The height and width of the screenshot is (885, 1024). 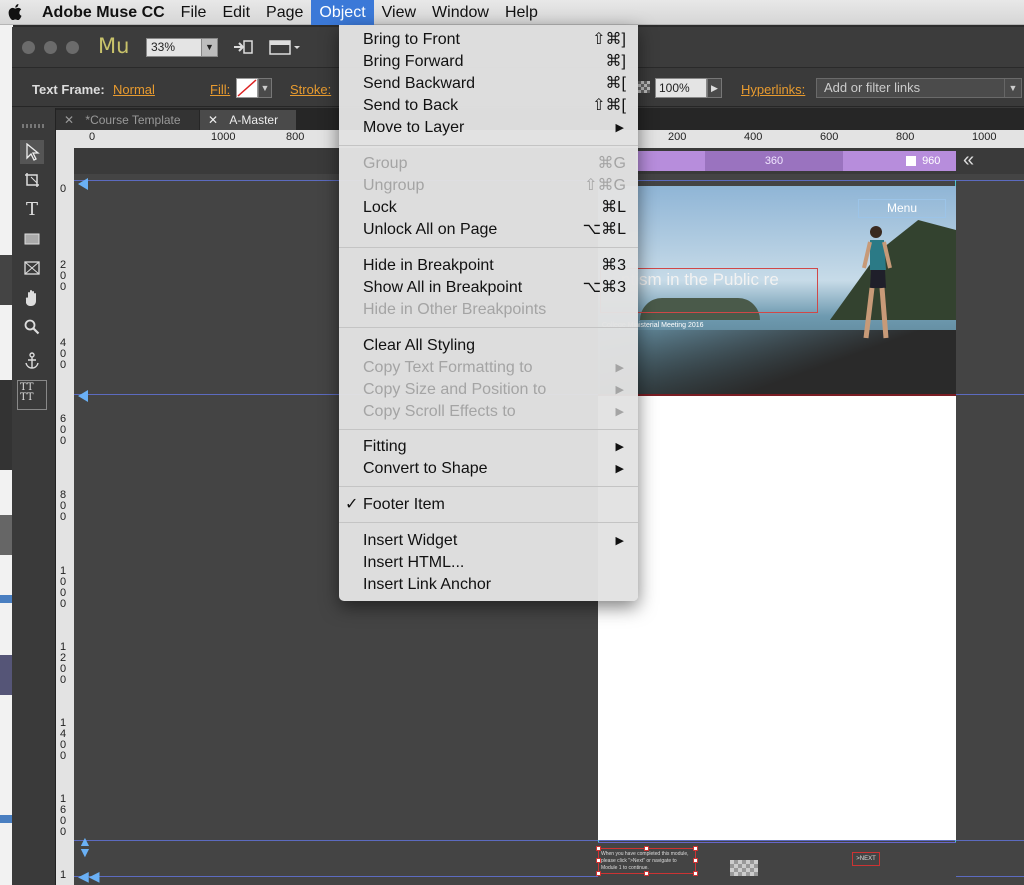 What do you see at coordinates (488, 106) in the screenshot?
I see `menu-item-send-to-back: Send to Back ⇧⌘[` at bounding box center [488, 106].